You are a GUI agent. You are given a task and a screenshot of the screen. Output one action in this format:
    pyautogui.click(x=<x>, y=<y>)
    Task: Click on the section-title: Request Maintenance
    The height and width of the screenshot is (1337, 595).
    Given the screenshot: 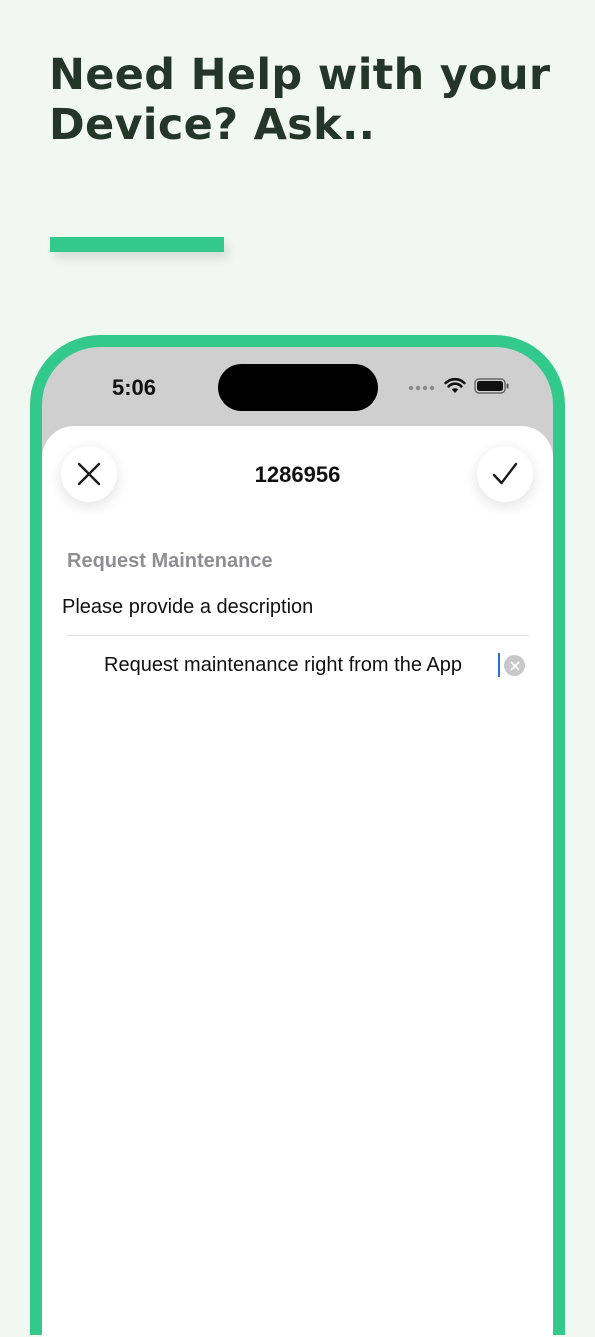 What is the action you would take?
    pyautogui.click(x=170, y=561)
    